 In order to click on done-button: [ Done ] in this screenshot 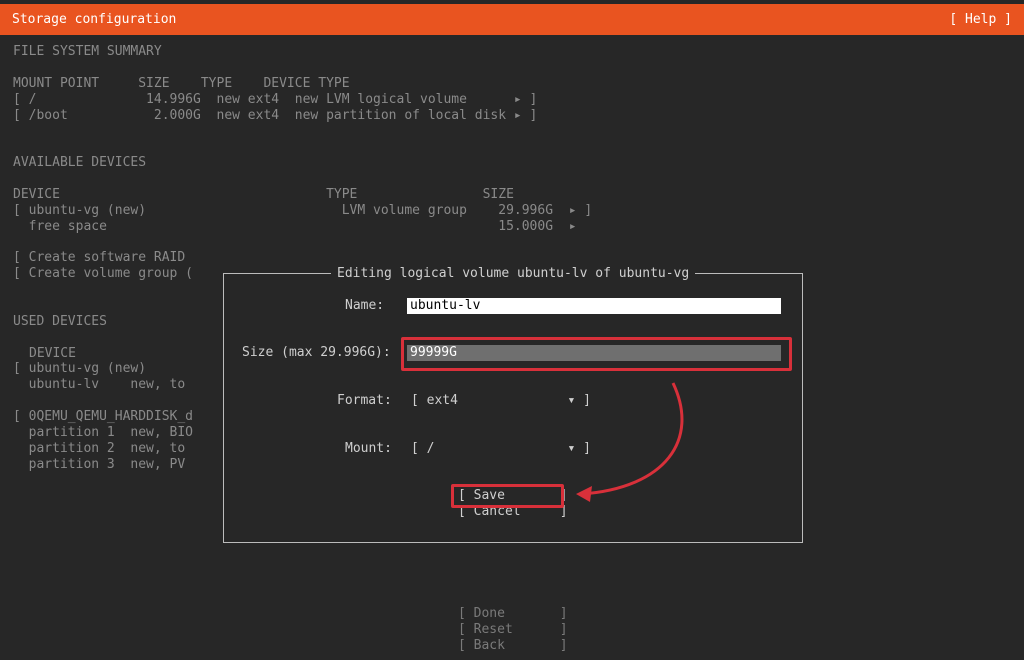, I will do `click(513, 614)`.